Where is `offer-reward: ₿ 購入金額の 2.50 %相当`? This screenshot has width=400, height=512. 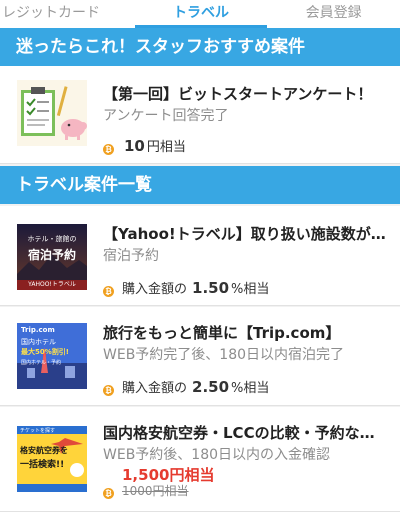 offer-reward: ₿ 購入金額の 2.50 %相当 is located at coordinates (186, 386).